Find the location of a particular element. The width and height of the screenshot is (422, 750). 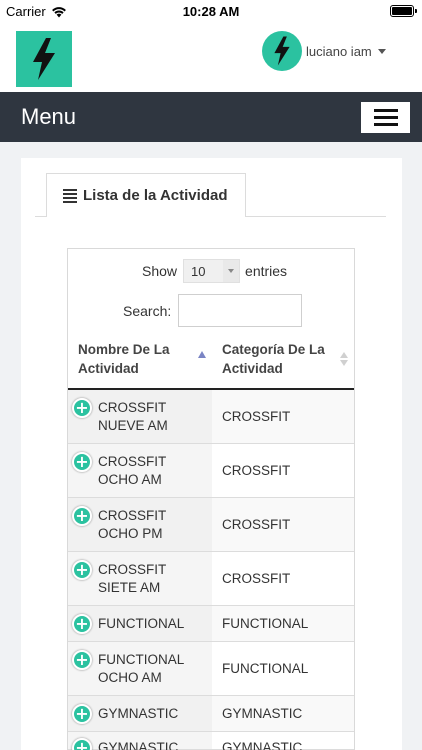

table-search: Search: is located at coordinates (213, 310).